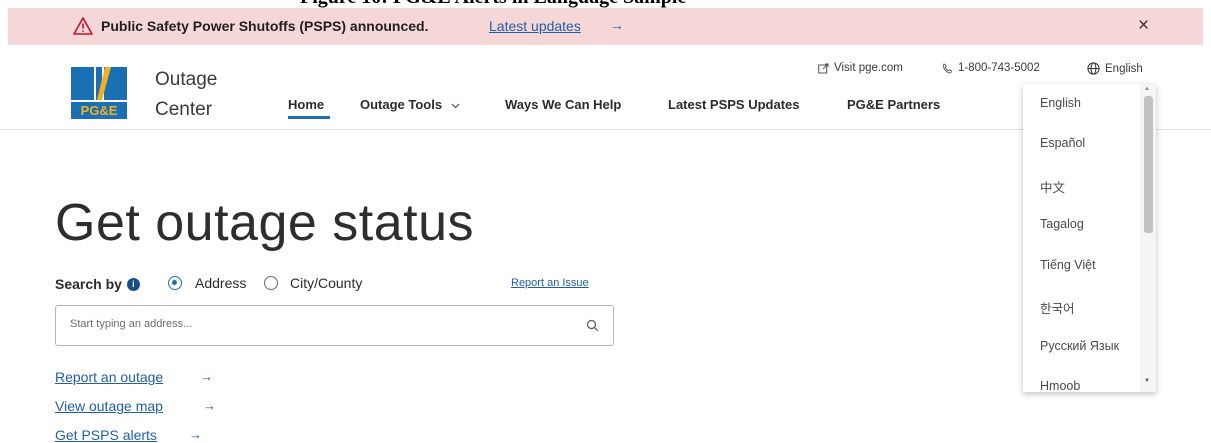 The height and width of the screenshot is (443, 1211). What do you see at coordinates (734, 104) in the screenshot?
I see `nav-latest-psps-updates: Latest PSPS Updates` at bounding box center [734, 104].